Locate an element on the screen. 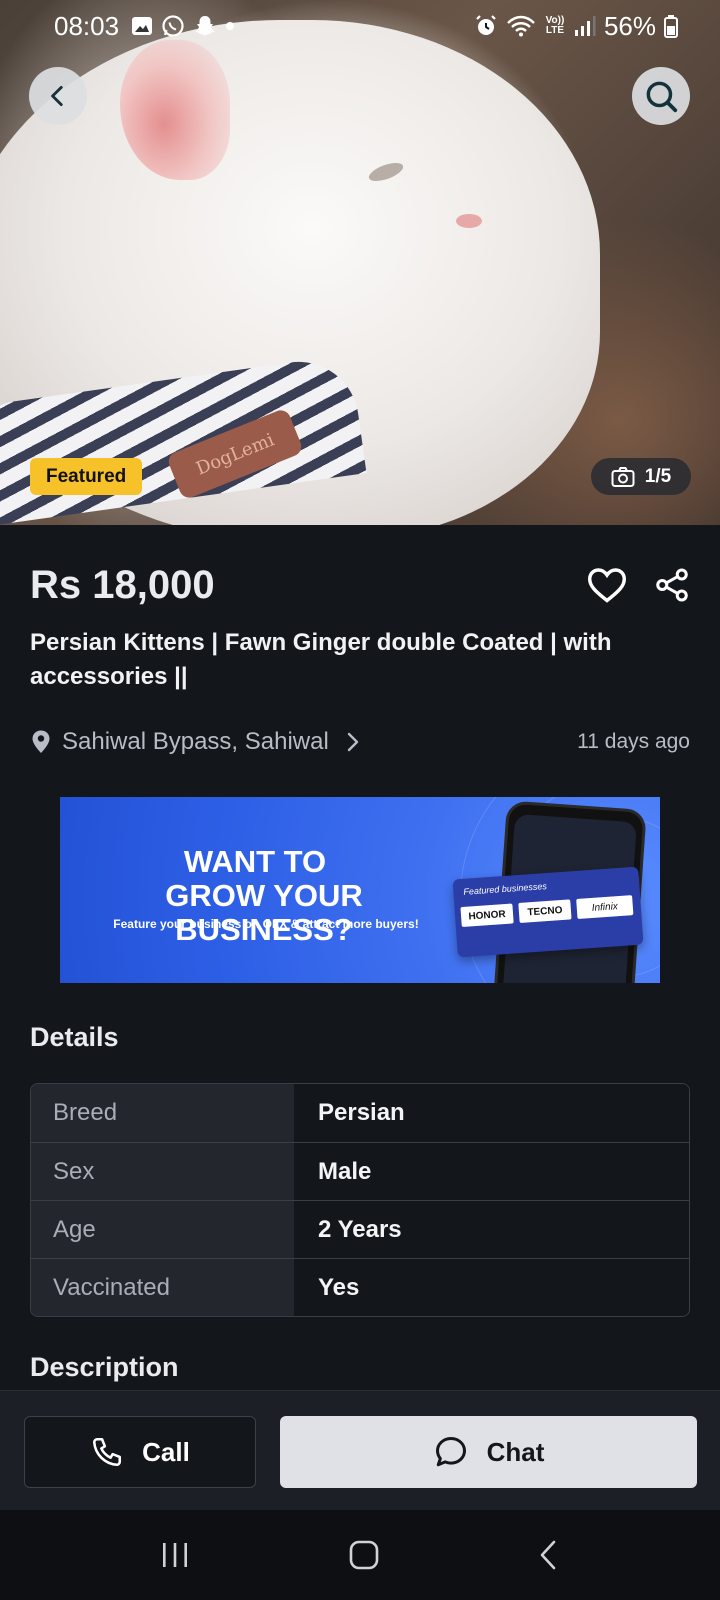  share-icon is located at coordinates (672, 585).